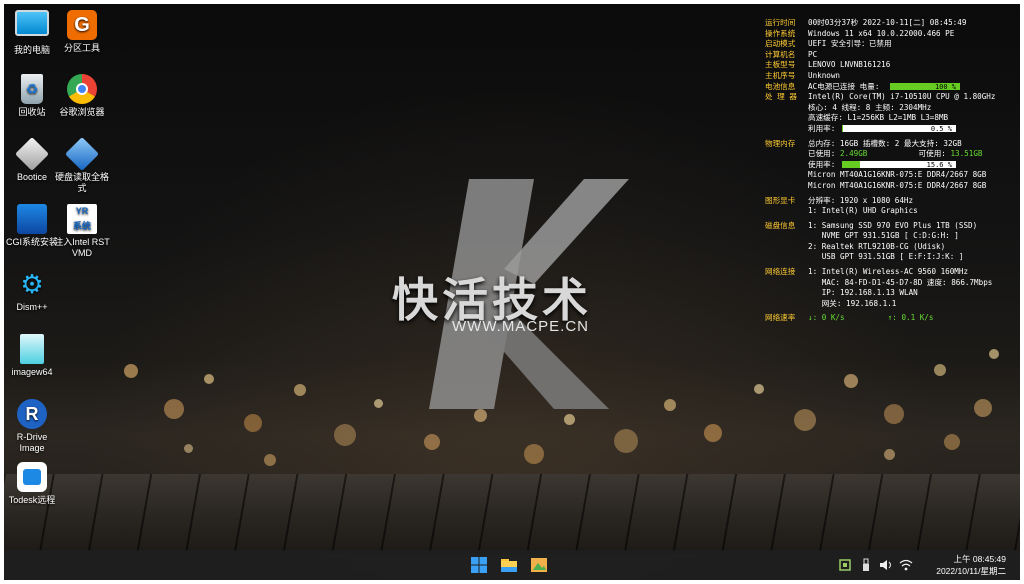 This screenshot has height=584, width=1024. I want to click on imagew-icon, so click(32, 349).